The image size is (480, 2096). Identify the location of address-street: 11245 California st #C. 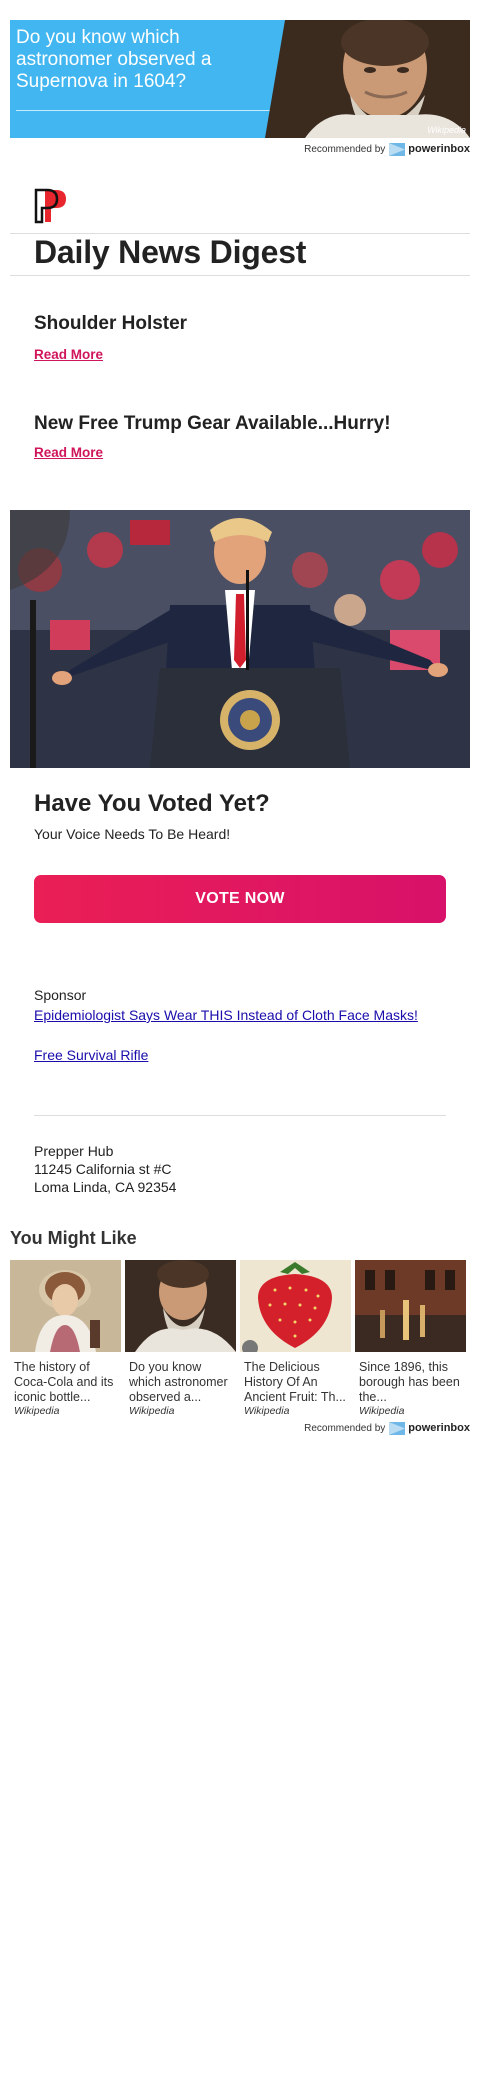
(103, 1169).